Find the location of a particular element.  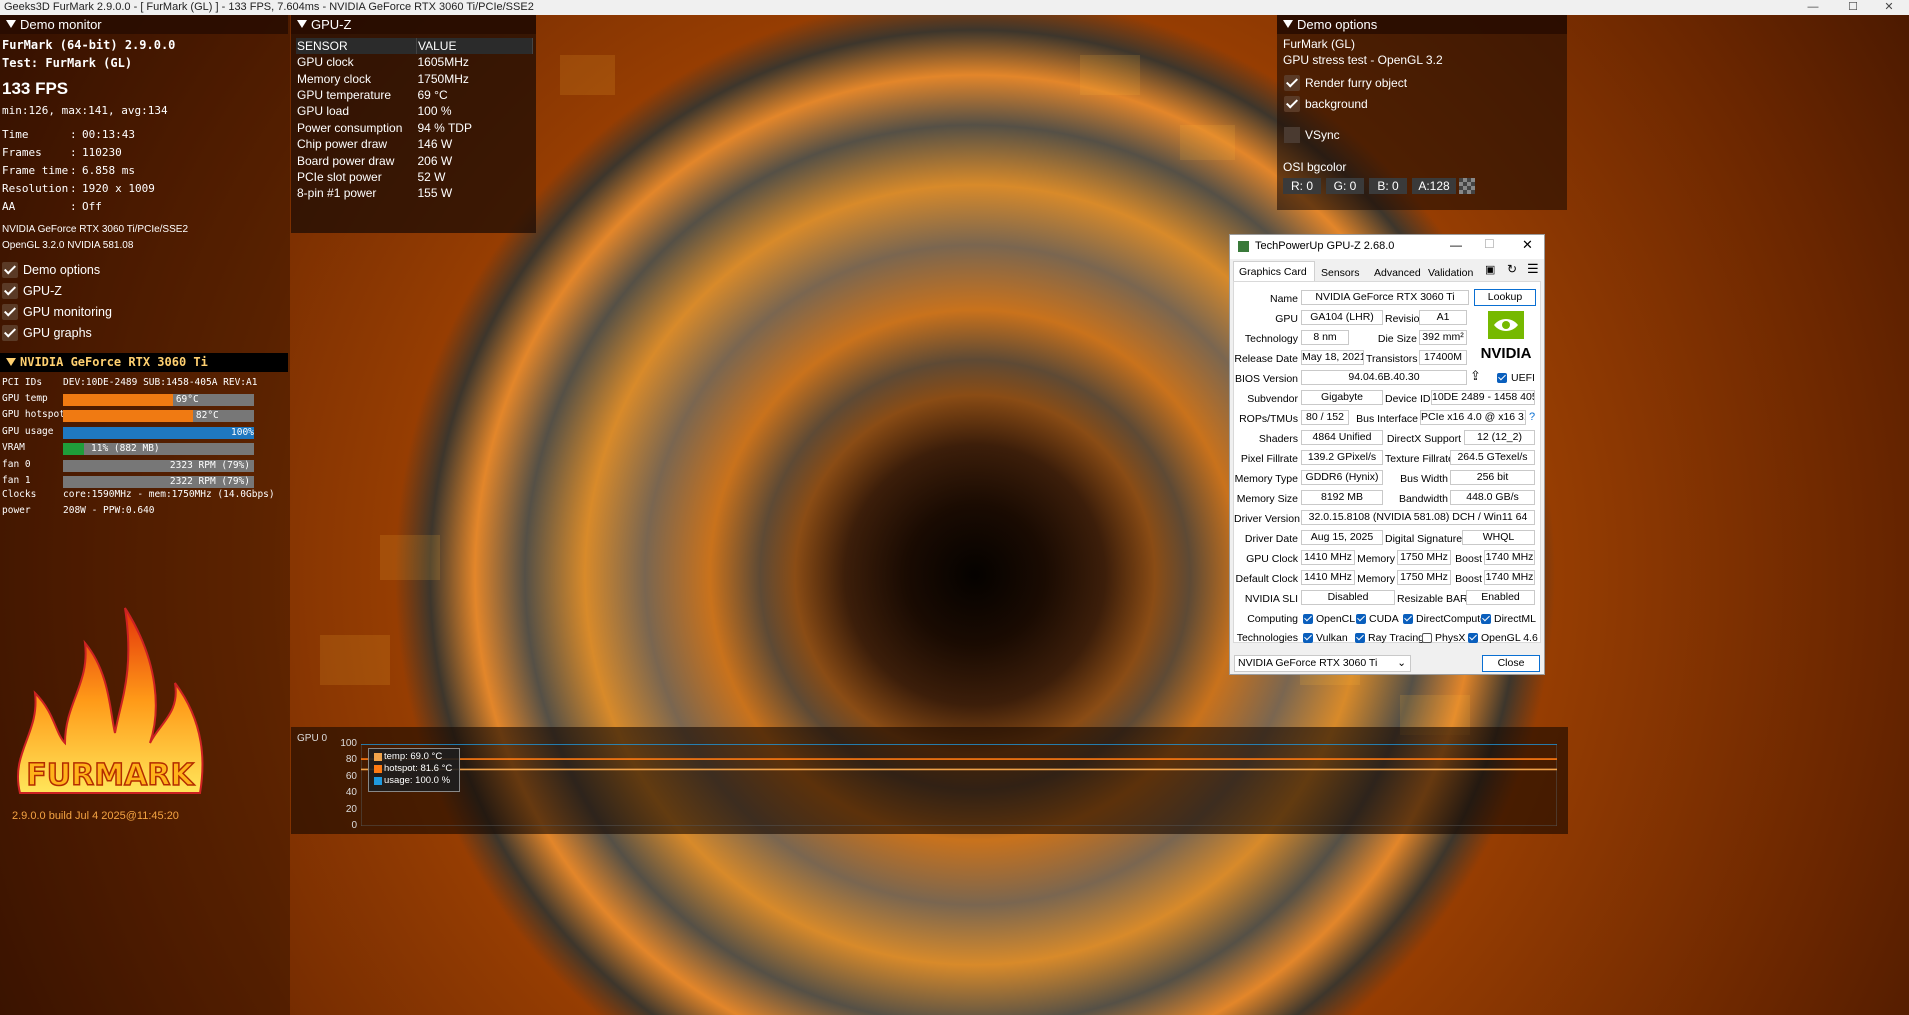

sensor-name: PCIe slot power is located at coordinates (339, 176).